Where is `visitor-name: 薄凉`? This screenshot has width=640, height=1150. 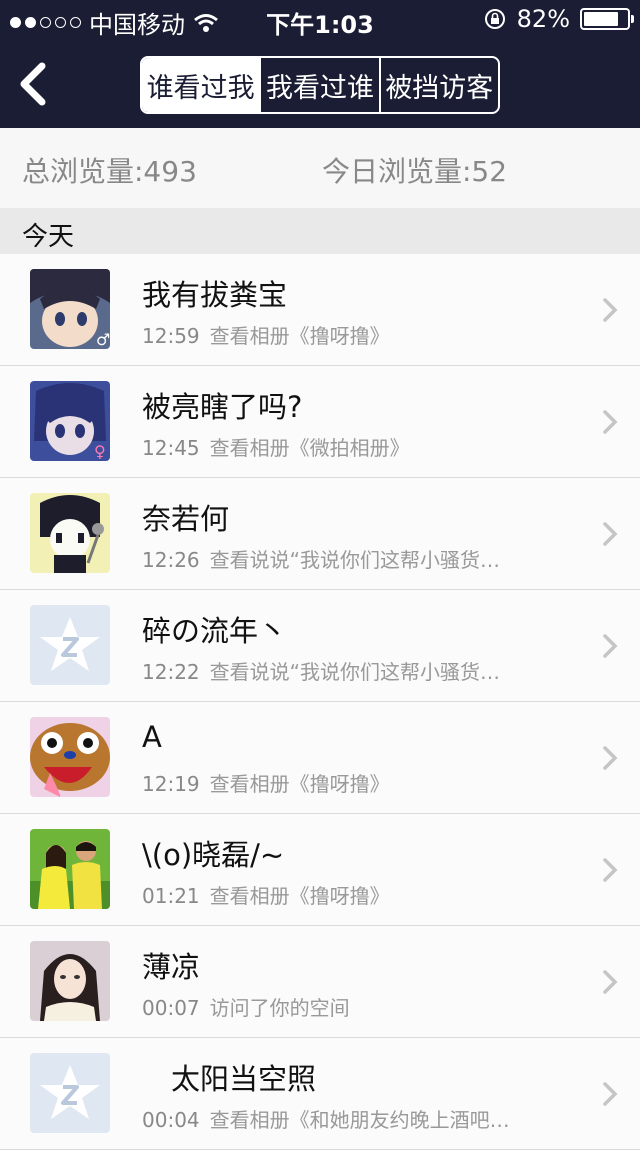 visitor-name: 薄凉 is located at coordinates (171, 967).